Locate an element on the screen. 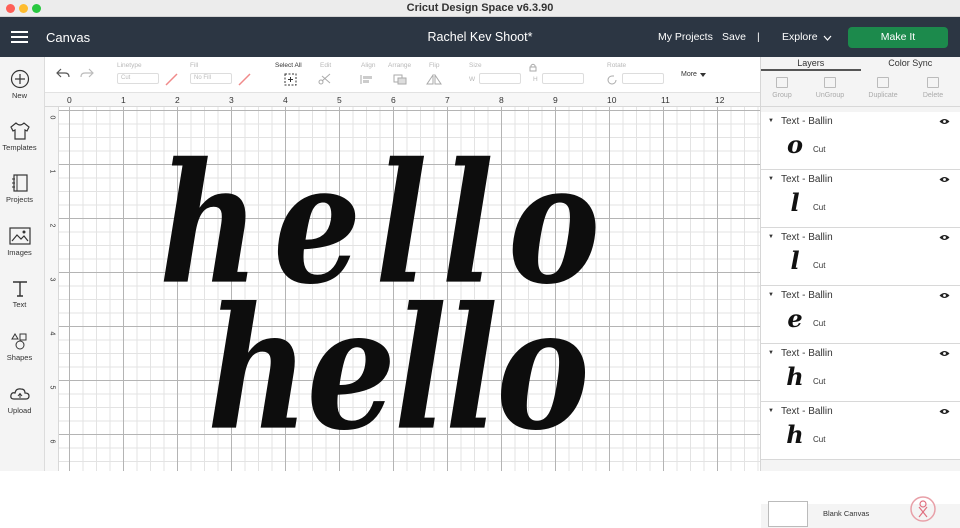 The image size is (960, 528). rotate-icon is located at coordinates (612, 80).